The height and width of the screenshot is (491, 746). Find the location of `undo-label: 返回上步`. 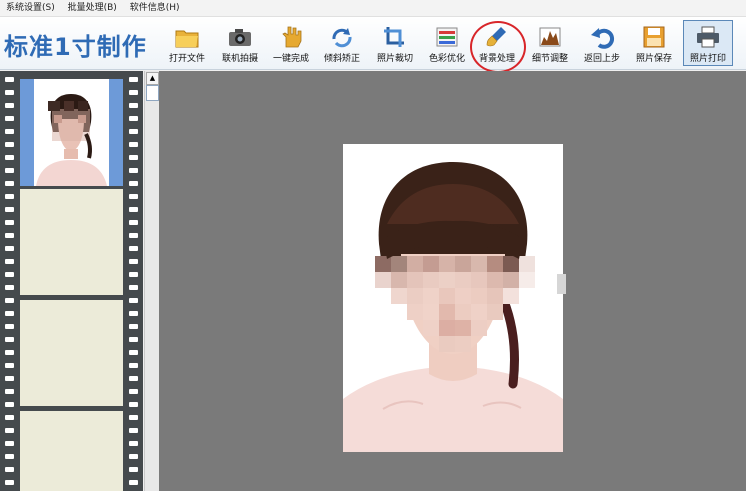

undo-label: 返回上步 is located at coordinates (601, 59).